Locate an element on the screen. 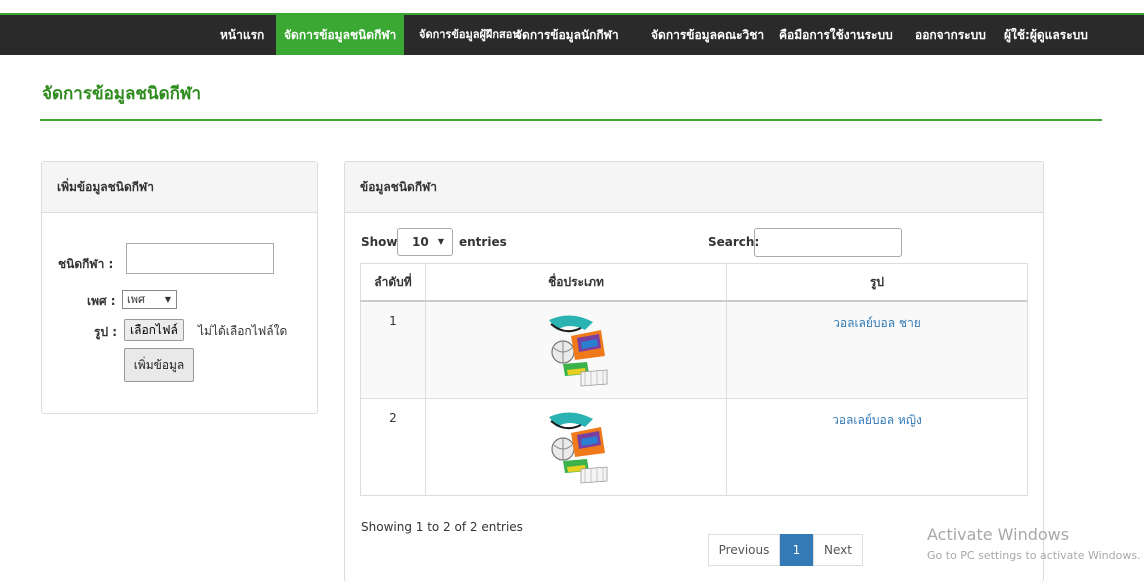 This screenshot has width=1144, height=582. page-length-select: 10 ▼ is located at coordinates (425, 242).